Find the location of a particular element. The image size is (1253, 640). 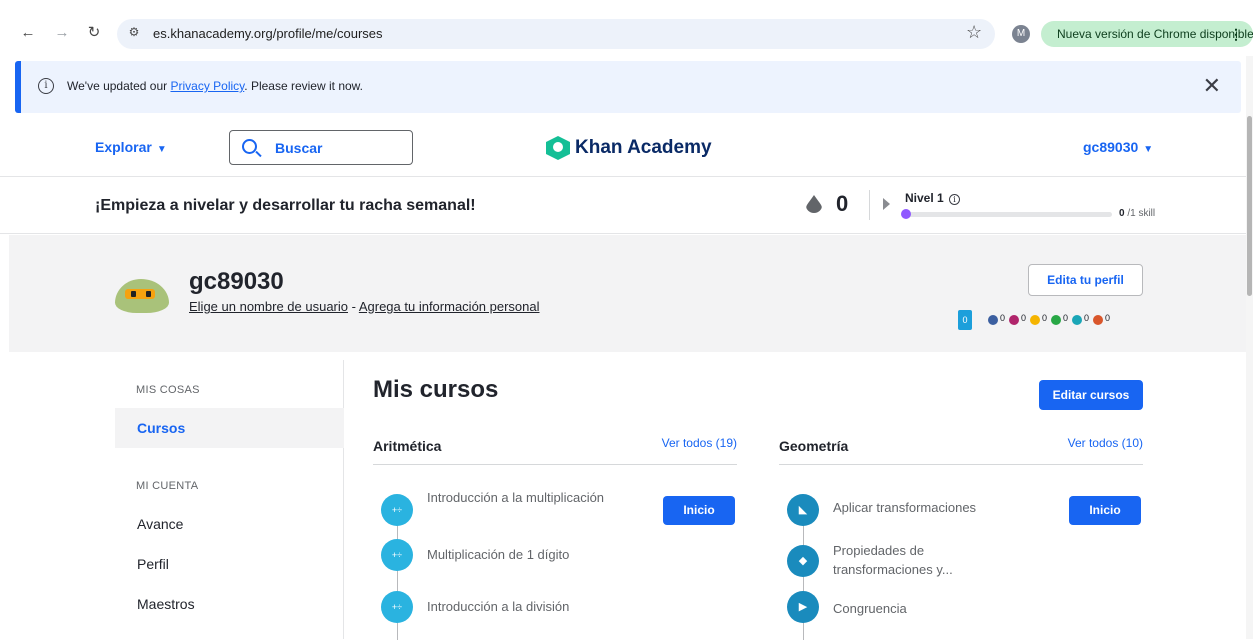

banner-text-end: . Please review it now. is located at coordinates (304, 86).